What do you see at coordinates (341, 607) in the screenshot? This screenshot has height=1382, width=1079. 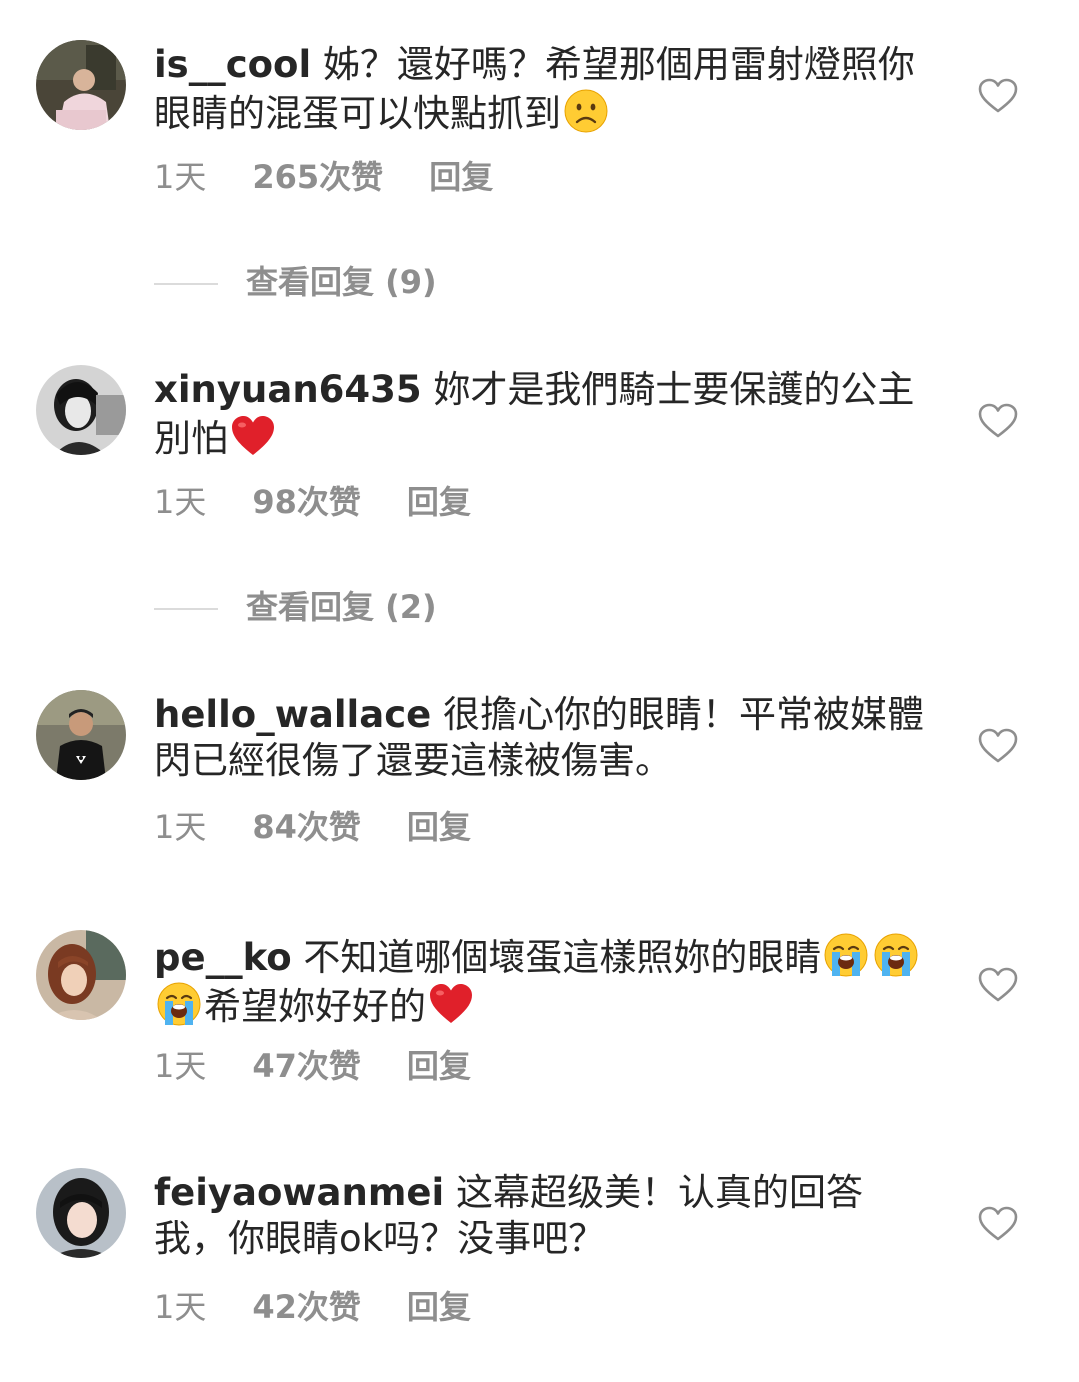 I see `view-replies-label: 查看回复 (2)` at bounding box center [341, 607].